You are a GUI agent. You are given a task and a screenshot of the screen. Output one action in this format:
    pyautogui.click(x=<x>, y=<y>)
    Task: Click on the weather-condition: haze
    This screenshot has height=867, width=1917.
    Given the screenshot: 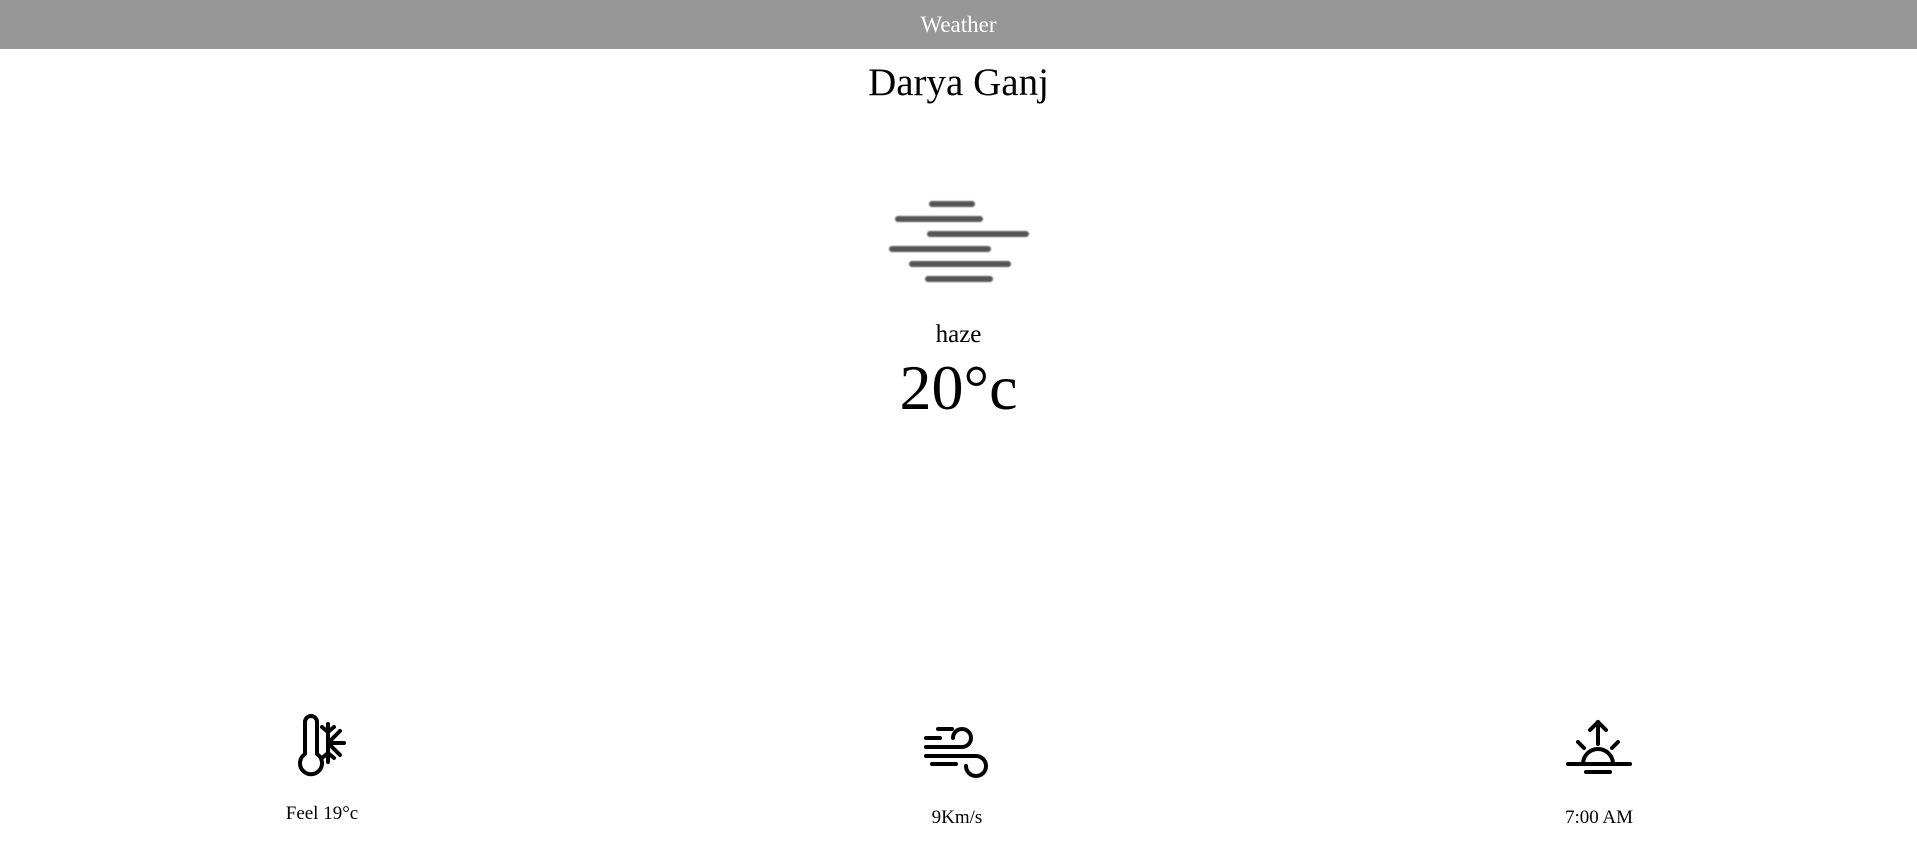 What is the action you would take?
    pyautogui.click(x=958, y=334)
    